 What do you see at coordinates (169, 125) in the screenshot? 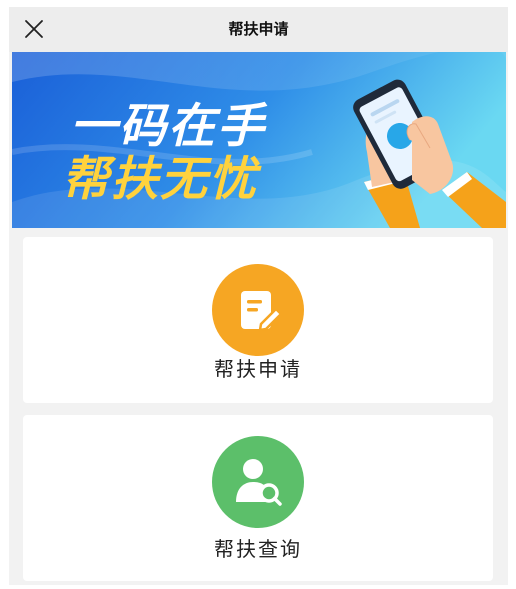
I see `banner-line-1: 一码在手` at bounding box center [169, 125].